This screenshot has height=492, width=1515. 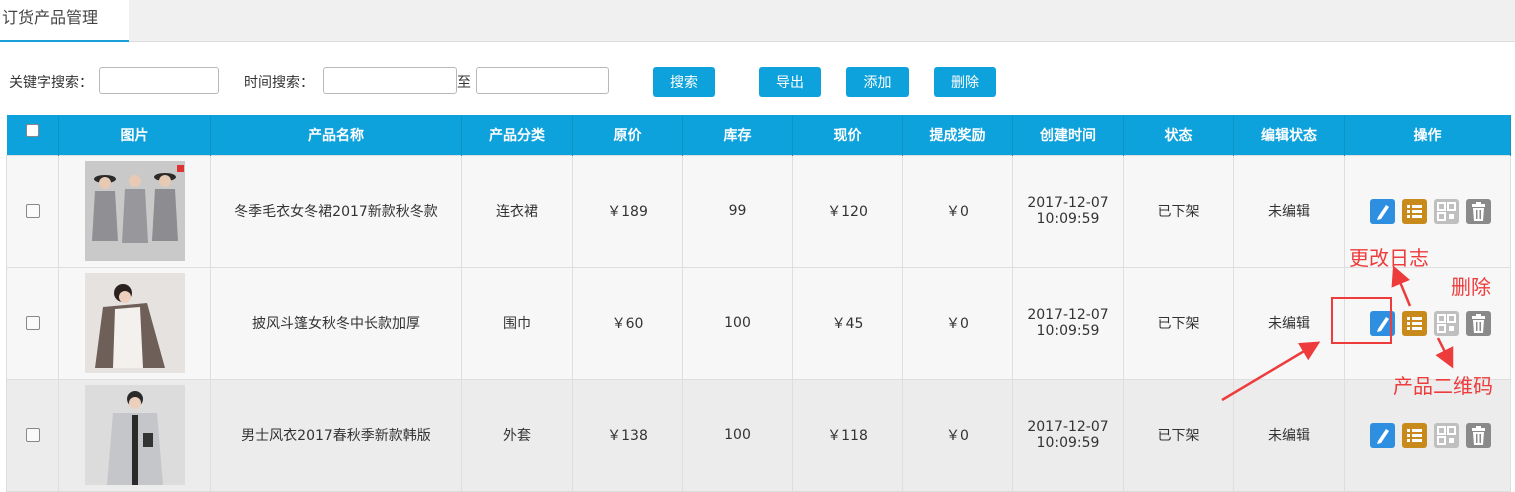 I want to click on stock: 99, so click(x=737, y=211).